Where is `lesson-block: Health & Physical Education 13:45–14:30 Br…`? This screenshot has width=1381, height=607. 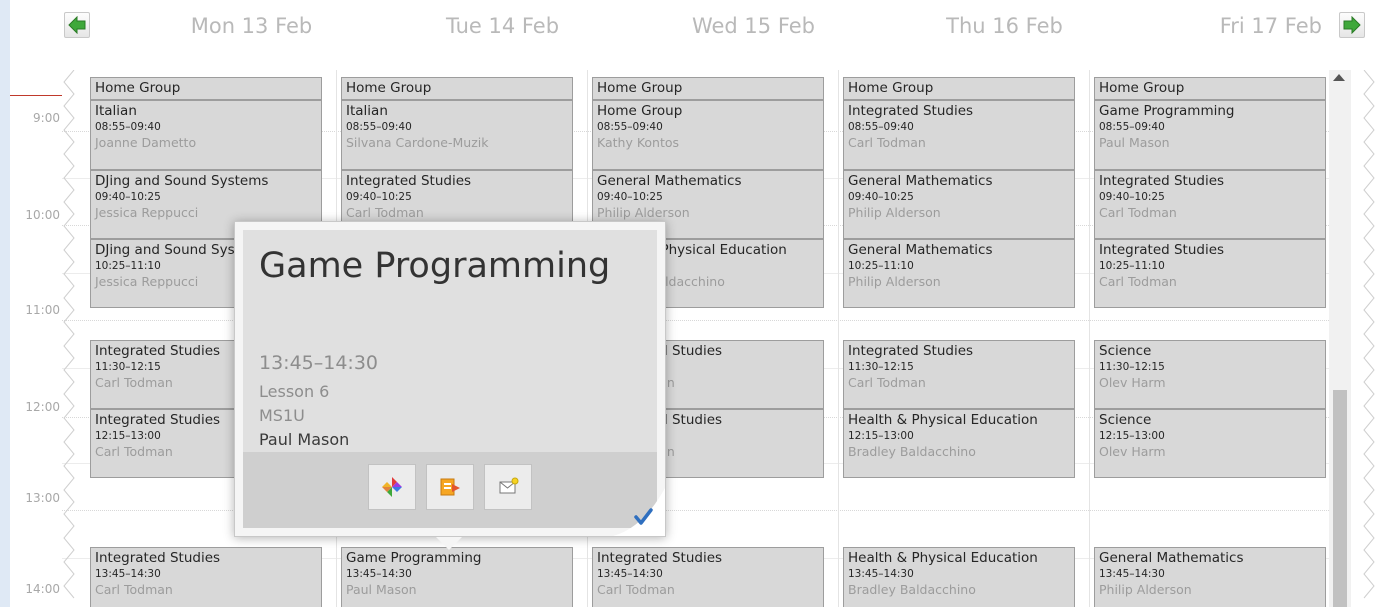 lesson-block: Health & Physical Education 13:45–14:30 Br… is located at coordinates (959, 577).